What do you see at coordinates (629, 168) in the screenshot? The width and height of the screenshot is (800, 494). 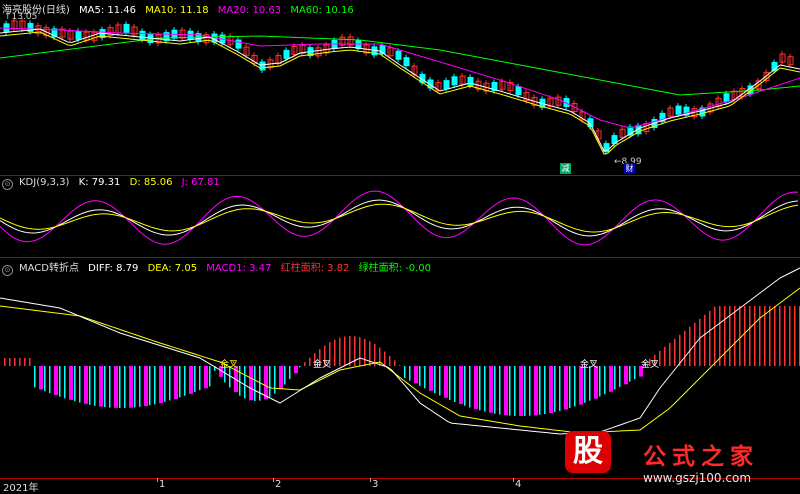 I see `event-tag-finance: 财` at bounding box center [629, 168].